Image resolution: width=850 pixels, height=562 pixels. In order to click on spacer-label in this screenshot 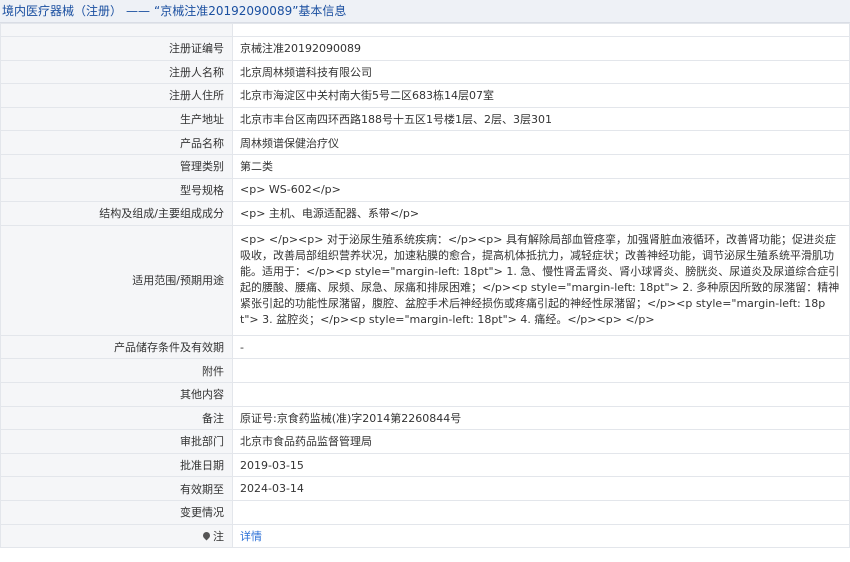, I will do `click(116, 30)`.